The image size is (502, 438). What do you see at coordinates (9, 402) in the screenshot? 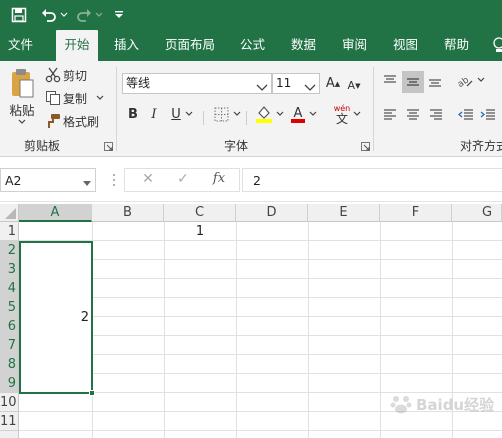
I see `row-header: 10` at bounding box center [9, 402].